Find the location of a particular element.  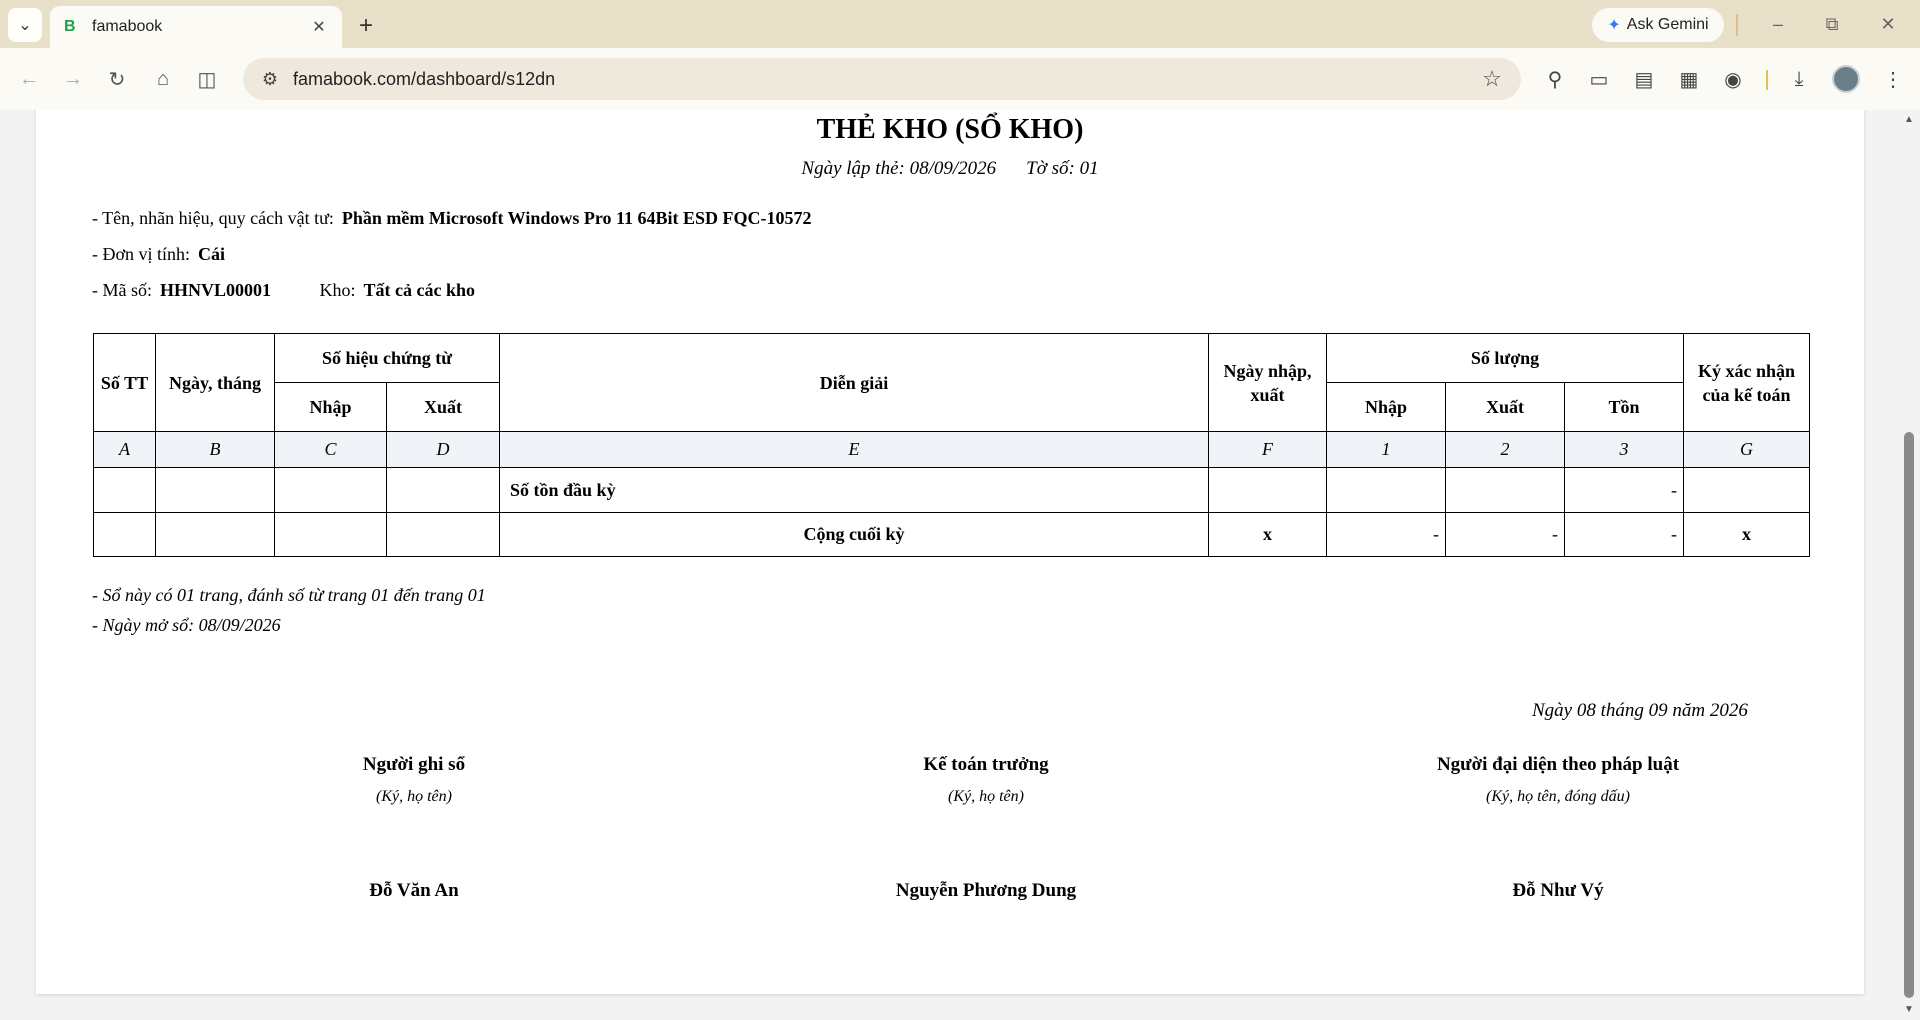

signature-hint: (Ký, họ tên, đóng dấu) is located at coordinates (1558, 796).